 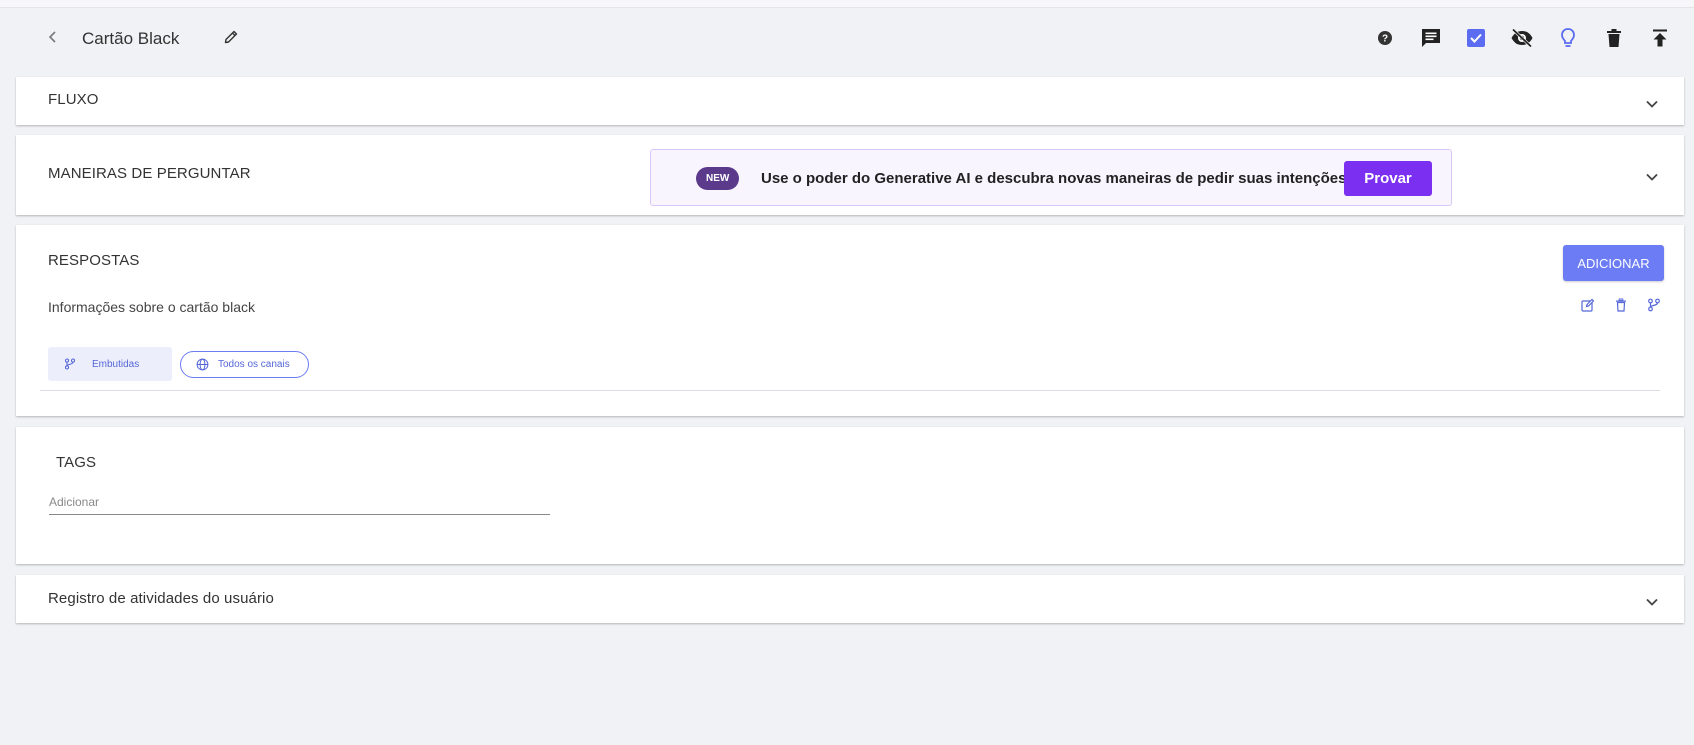 I want to click on channels-chip-label: Todos os canais, so click(x=254, y=364).